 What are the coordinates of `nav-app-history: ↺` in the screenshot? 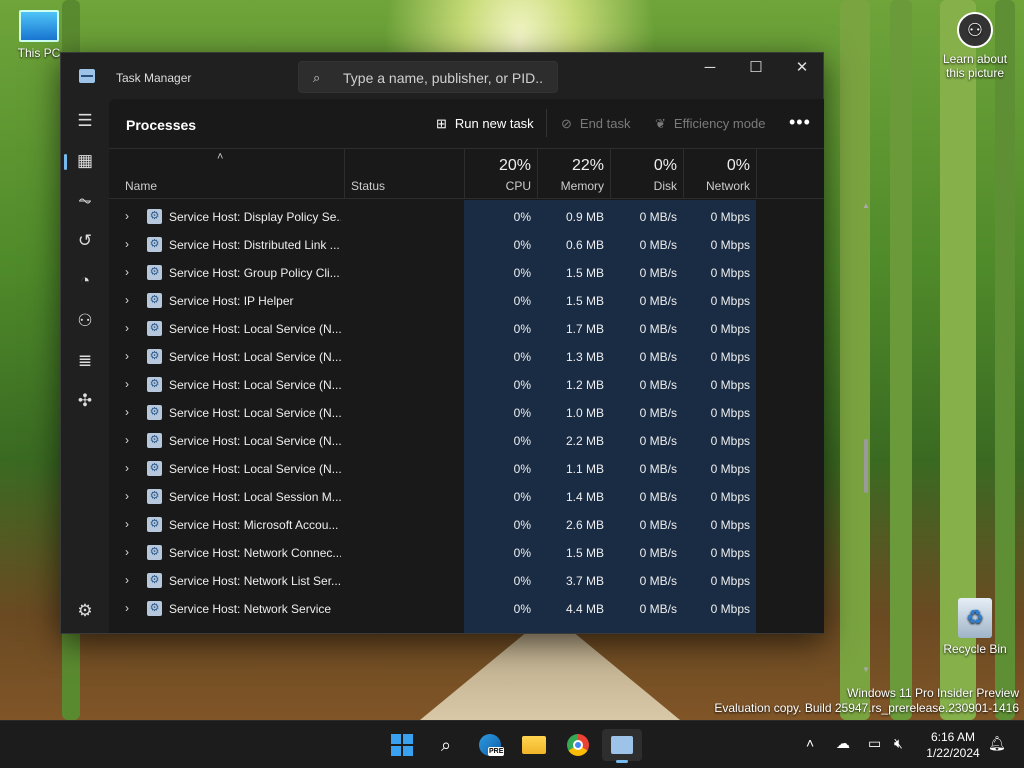 It's located at (85, 241).